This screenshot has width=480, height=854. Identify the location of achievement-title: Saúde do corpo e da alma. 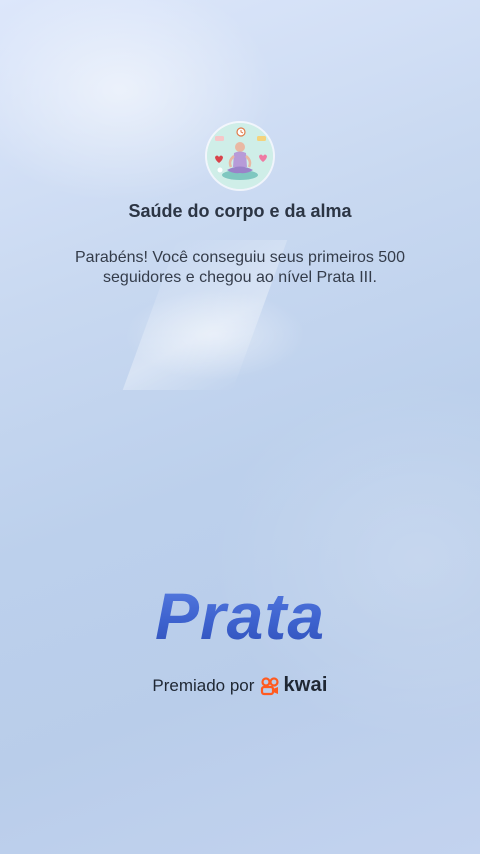
(240, 211).